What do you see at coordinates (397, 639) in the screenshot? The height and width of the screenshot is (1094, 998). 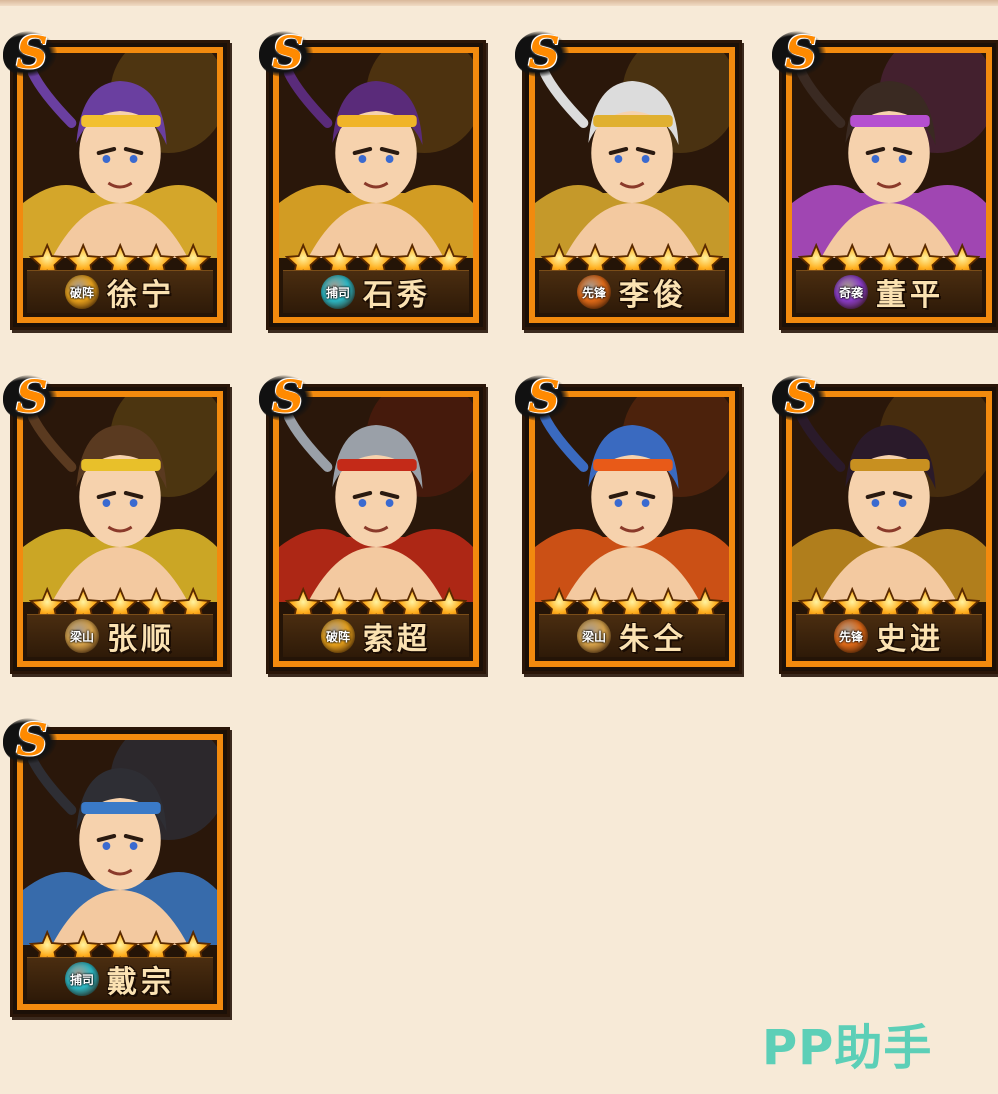 I see `hero-name: 索超` at bounding box center [397, 639].